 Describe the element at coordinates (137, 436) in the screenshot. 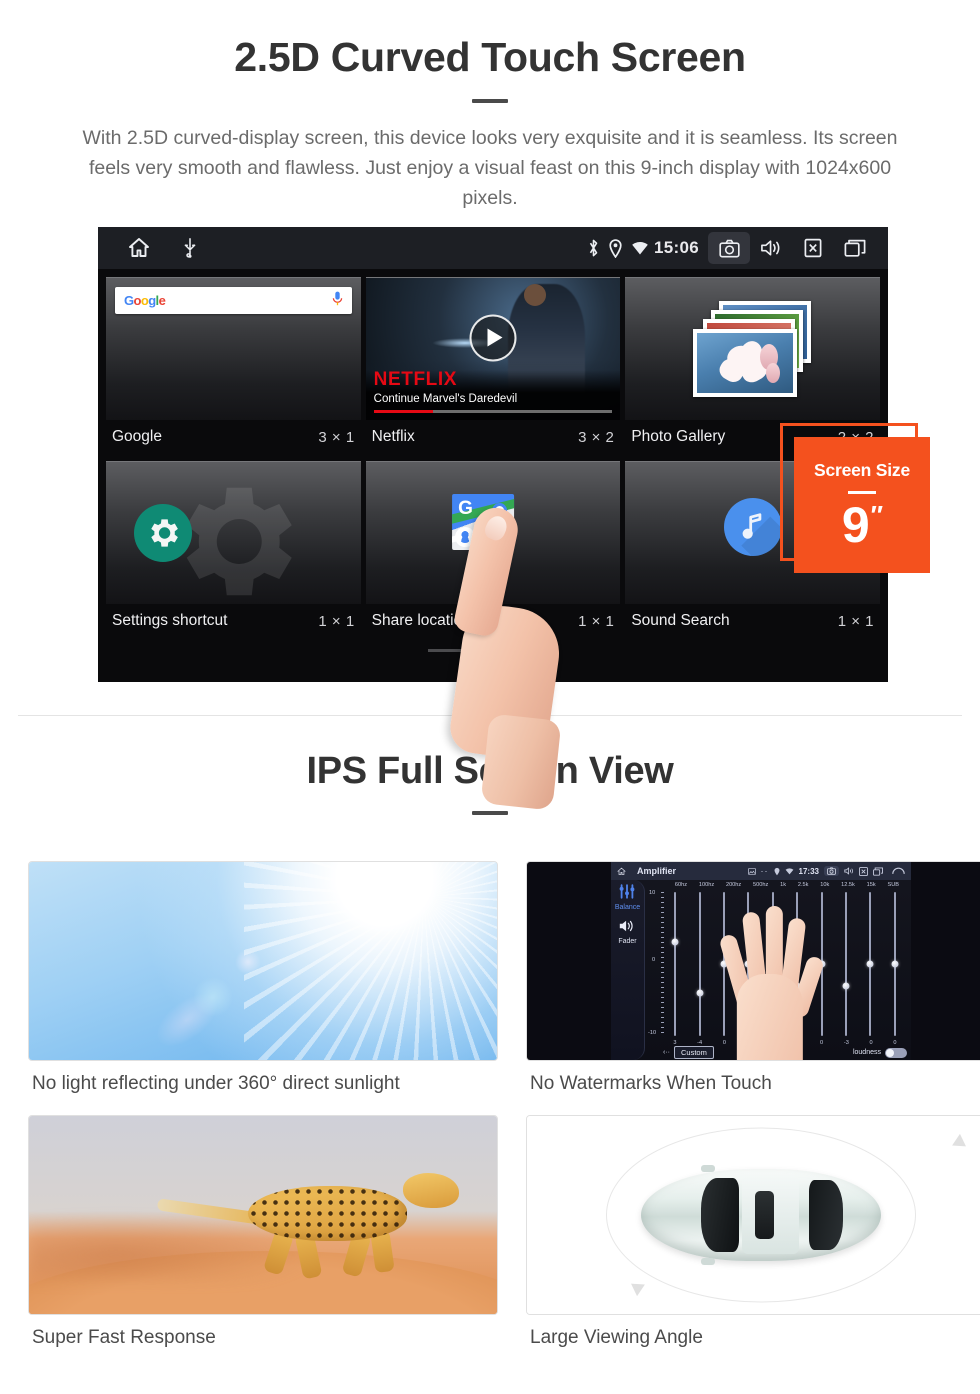

I see `widget-name: Google` at that location.